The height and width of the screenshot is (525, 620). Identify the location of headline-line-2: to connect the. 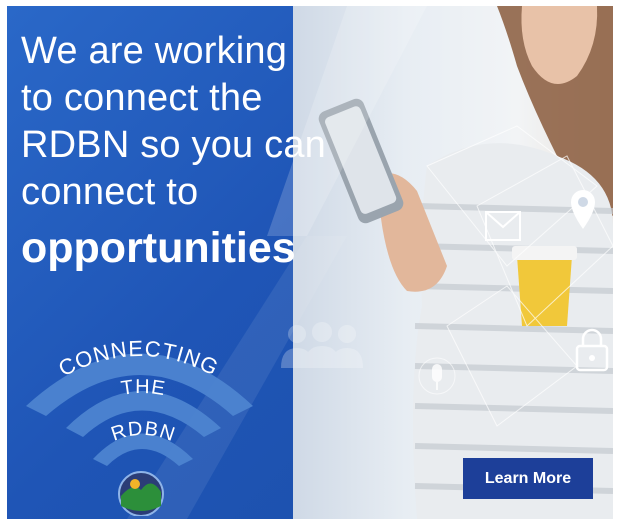
(142, 98).